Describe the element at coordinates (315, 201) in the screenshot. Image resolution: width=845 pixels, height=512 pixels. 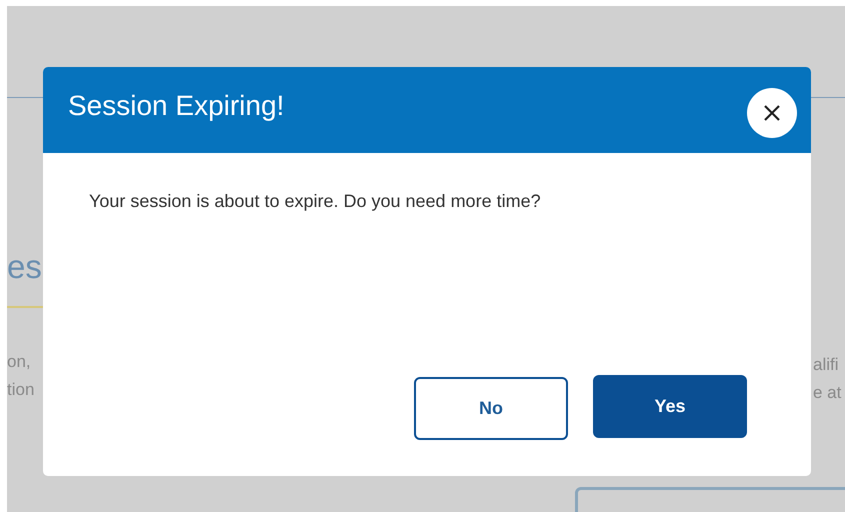
I see `dialog-message: Your session is about to expire. Do you need more time?` at that location.